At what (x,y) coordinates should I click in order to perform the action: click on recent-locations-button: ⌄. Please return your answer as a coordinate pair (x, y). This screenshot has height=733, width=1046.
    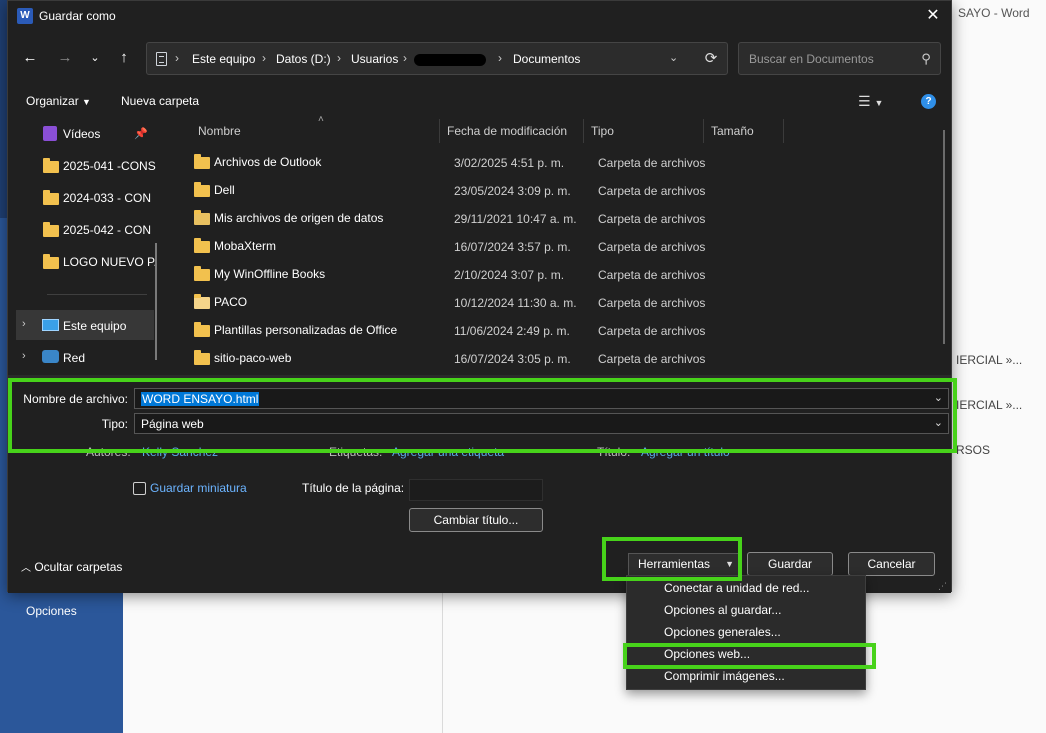
    Looking at the image, I should click on (95, 58).